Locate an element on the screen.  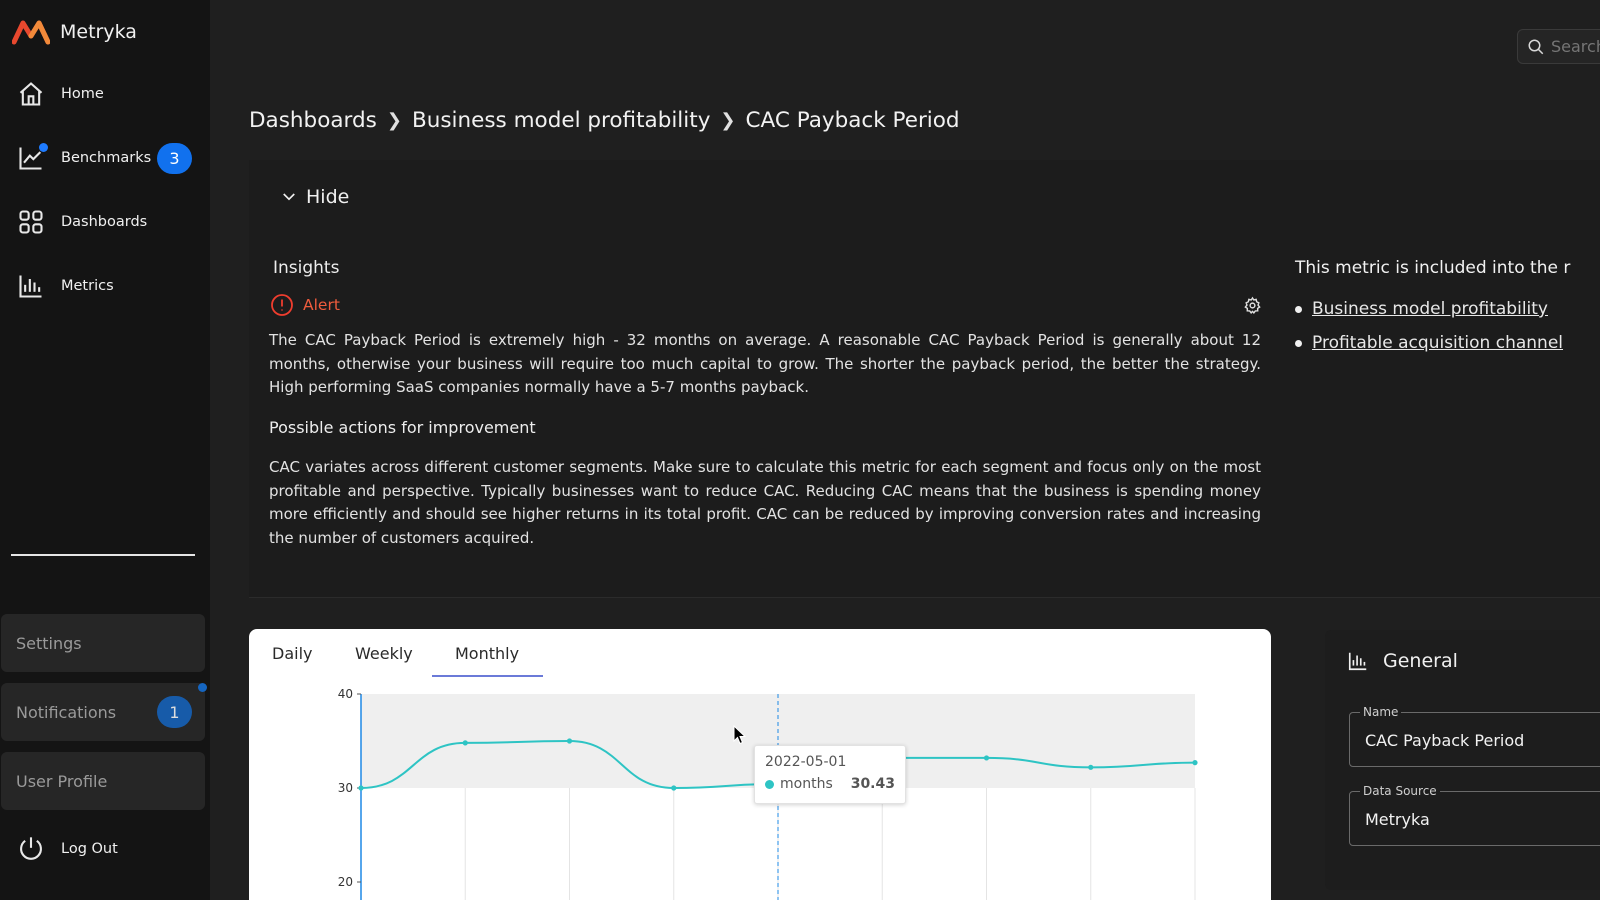
general-title-text: General is located at coordinates (1420, 661).